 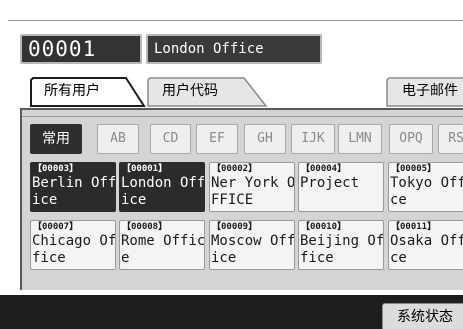 What do you see at coordinates (145, 169) in the screenshot?
I see `entry-number: 【00001】` at bounding box center [145, 169].